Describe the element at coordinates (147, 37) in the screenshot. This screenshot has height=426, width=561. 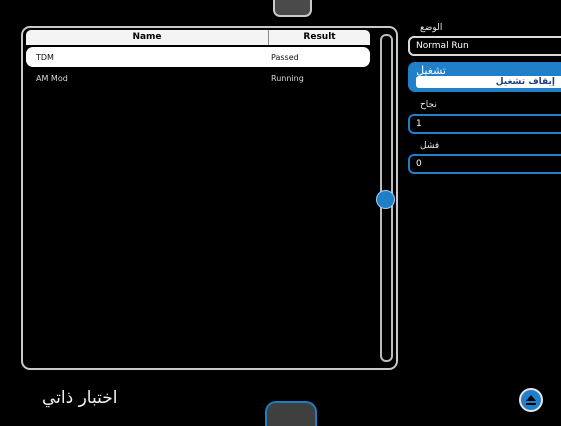
I see `column-header-name: Name` at that location.